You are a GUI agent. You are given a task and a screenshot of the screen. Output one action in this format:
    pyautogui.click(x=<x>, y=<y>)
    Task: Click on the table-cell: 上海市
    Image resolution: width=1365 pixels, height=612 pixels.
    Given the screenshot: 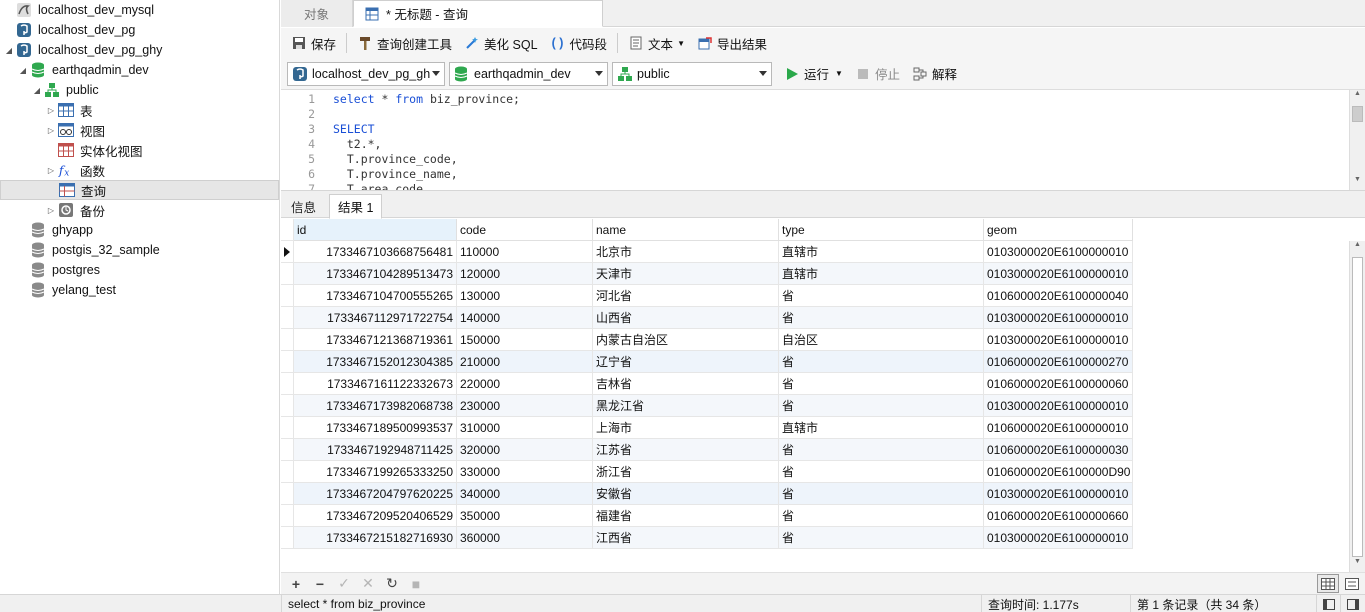 What is the action you would take?
    pyautogui.click(x=686, y=428)
    